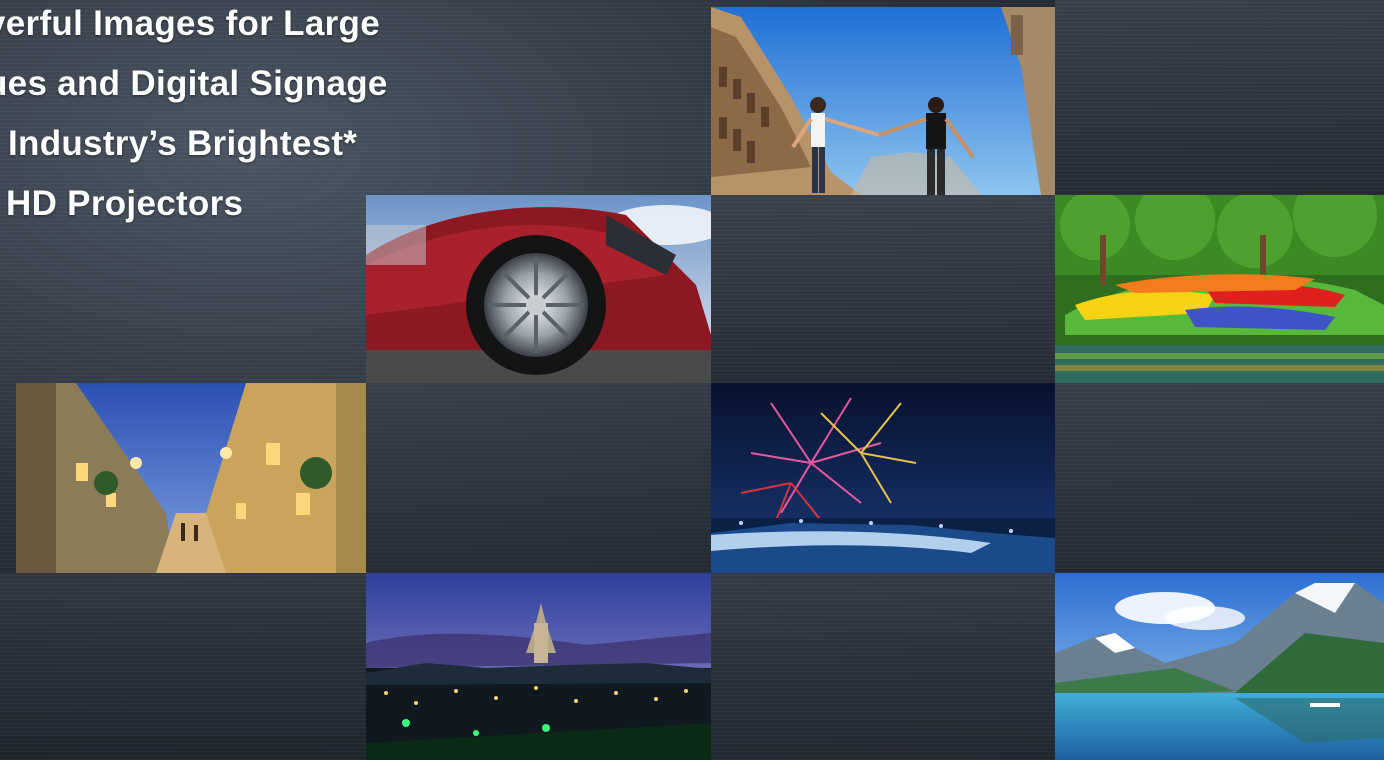  What do you see at coordinates (125, 203) in the screenshot?
I see `headline-line-4: HD Projectors` at bounding box center [125, 203].